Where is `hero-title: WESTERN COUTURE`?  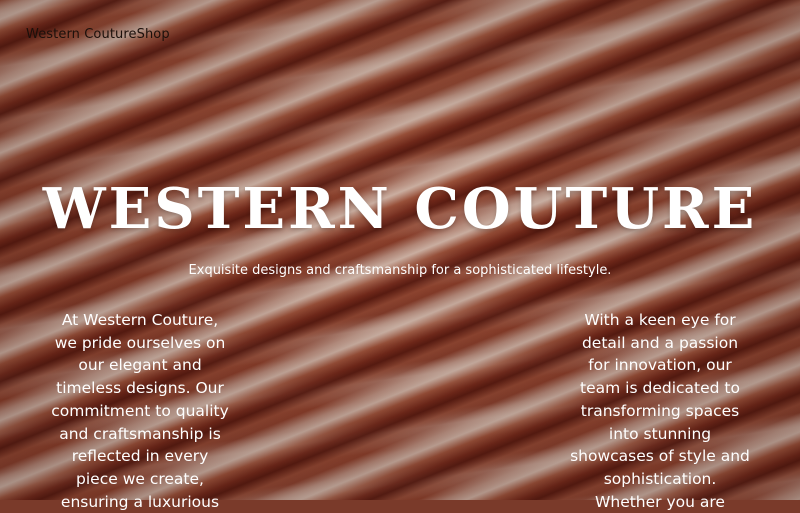 hero-title: WESTERN COUTURE is located at coordinates (400, 209).